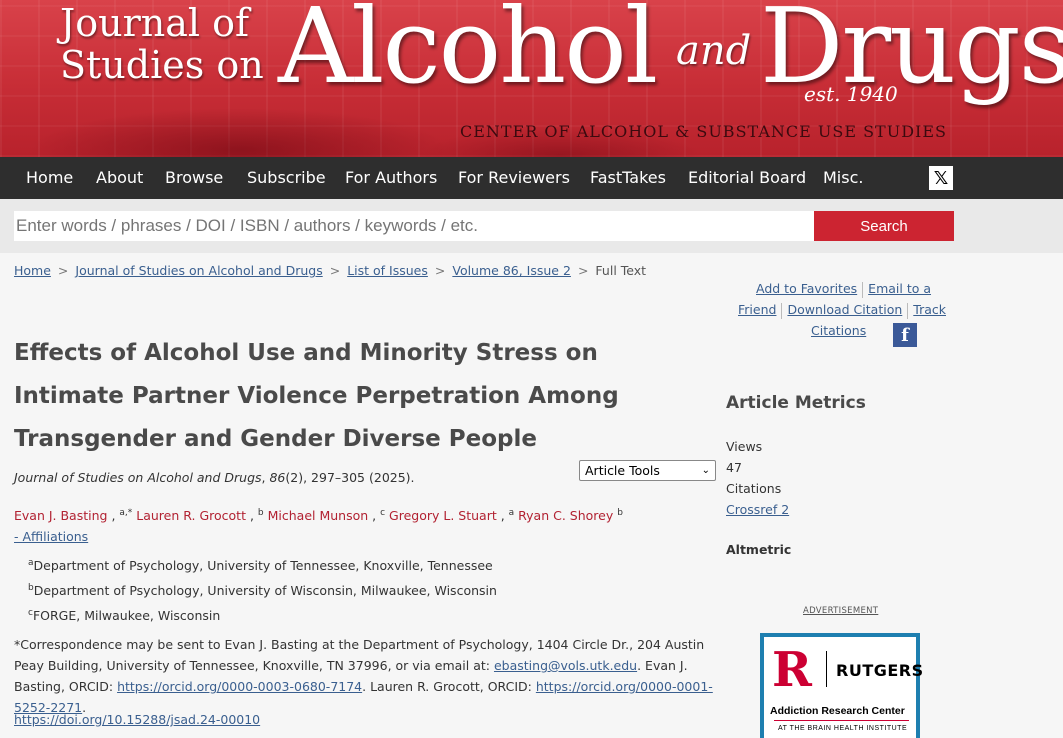 Image resolution: width=1063 pixels, height=738 pixels. What do you see at coordinates (387, 270) in the screenshot?
I see `breadcrumb-list-of-issues: List of Issues` at bounding box center [387, 270].